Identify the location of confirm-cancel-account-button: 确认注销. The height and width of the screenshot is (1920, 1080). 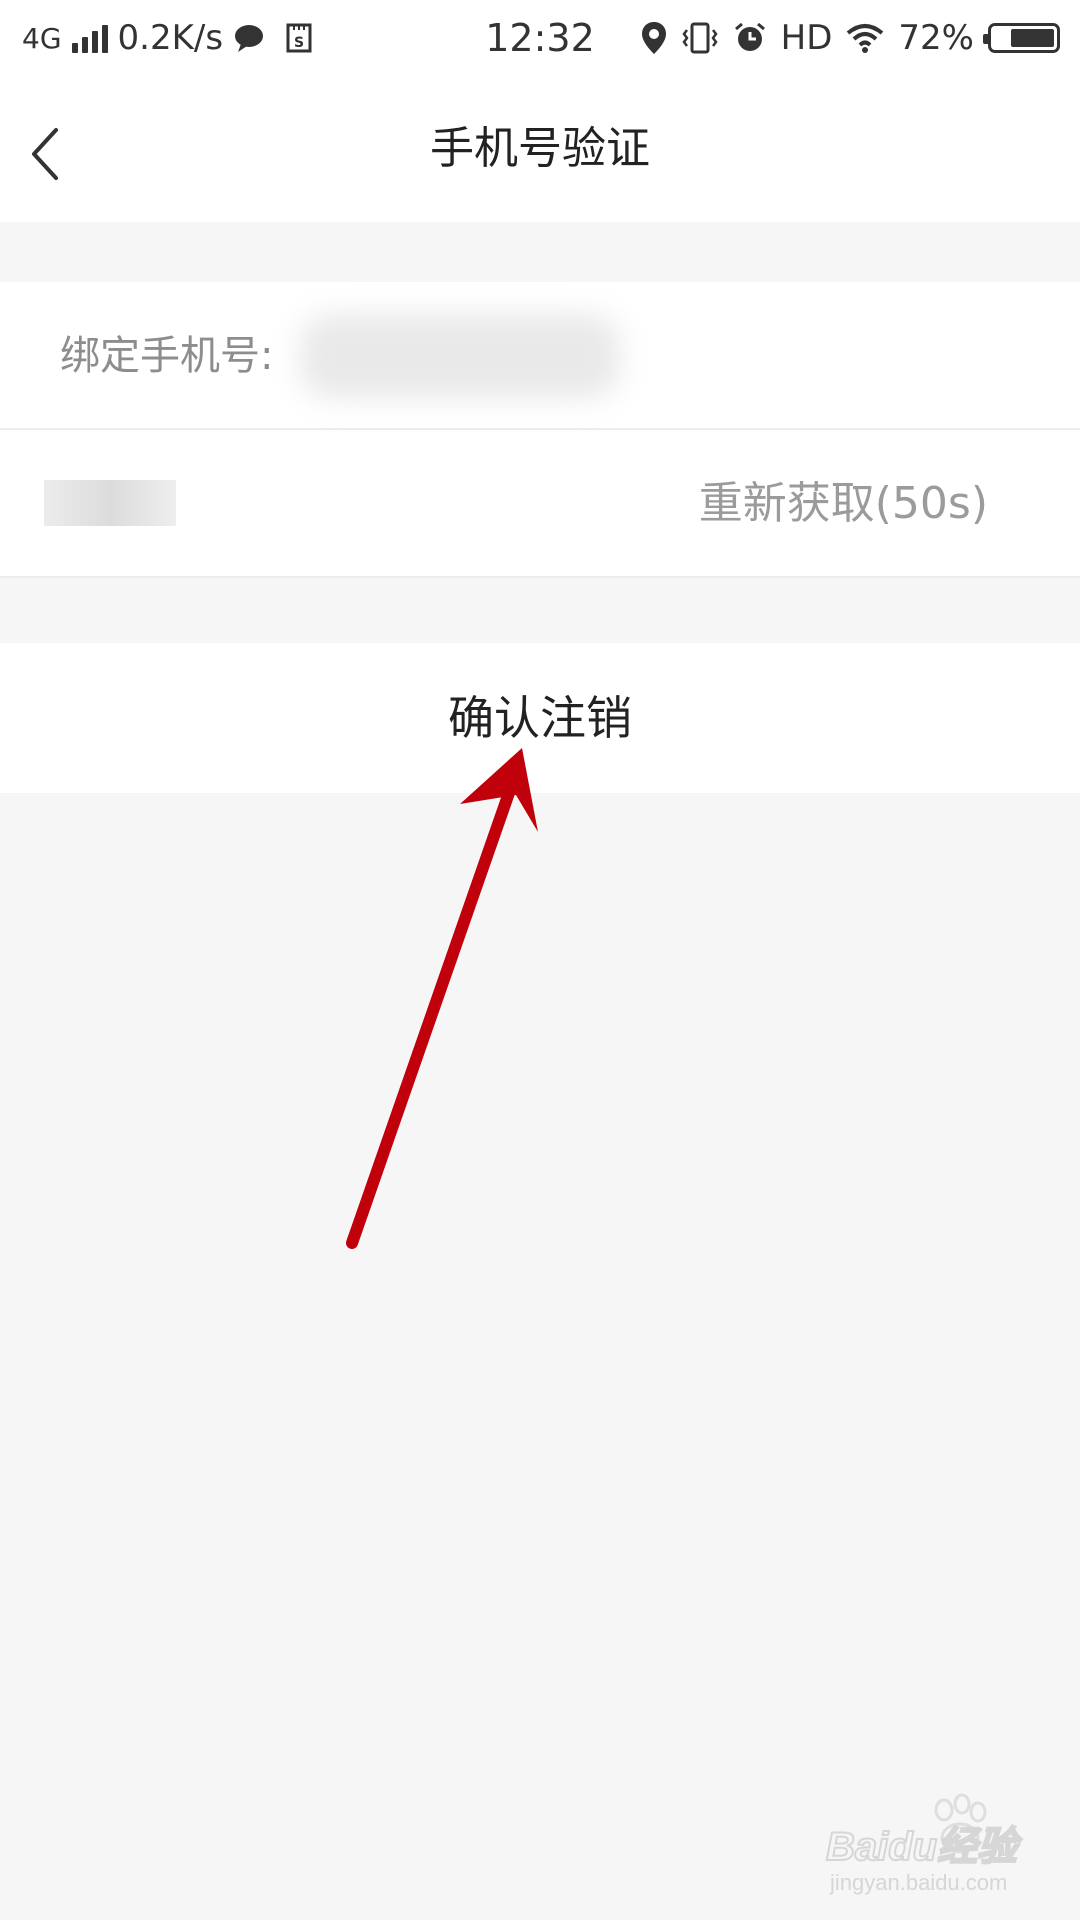
(540, 718).